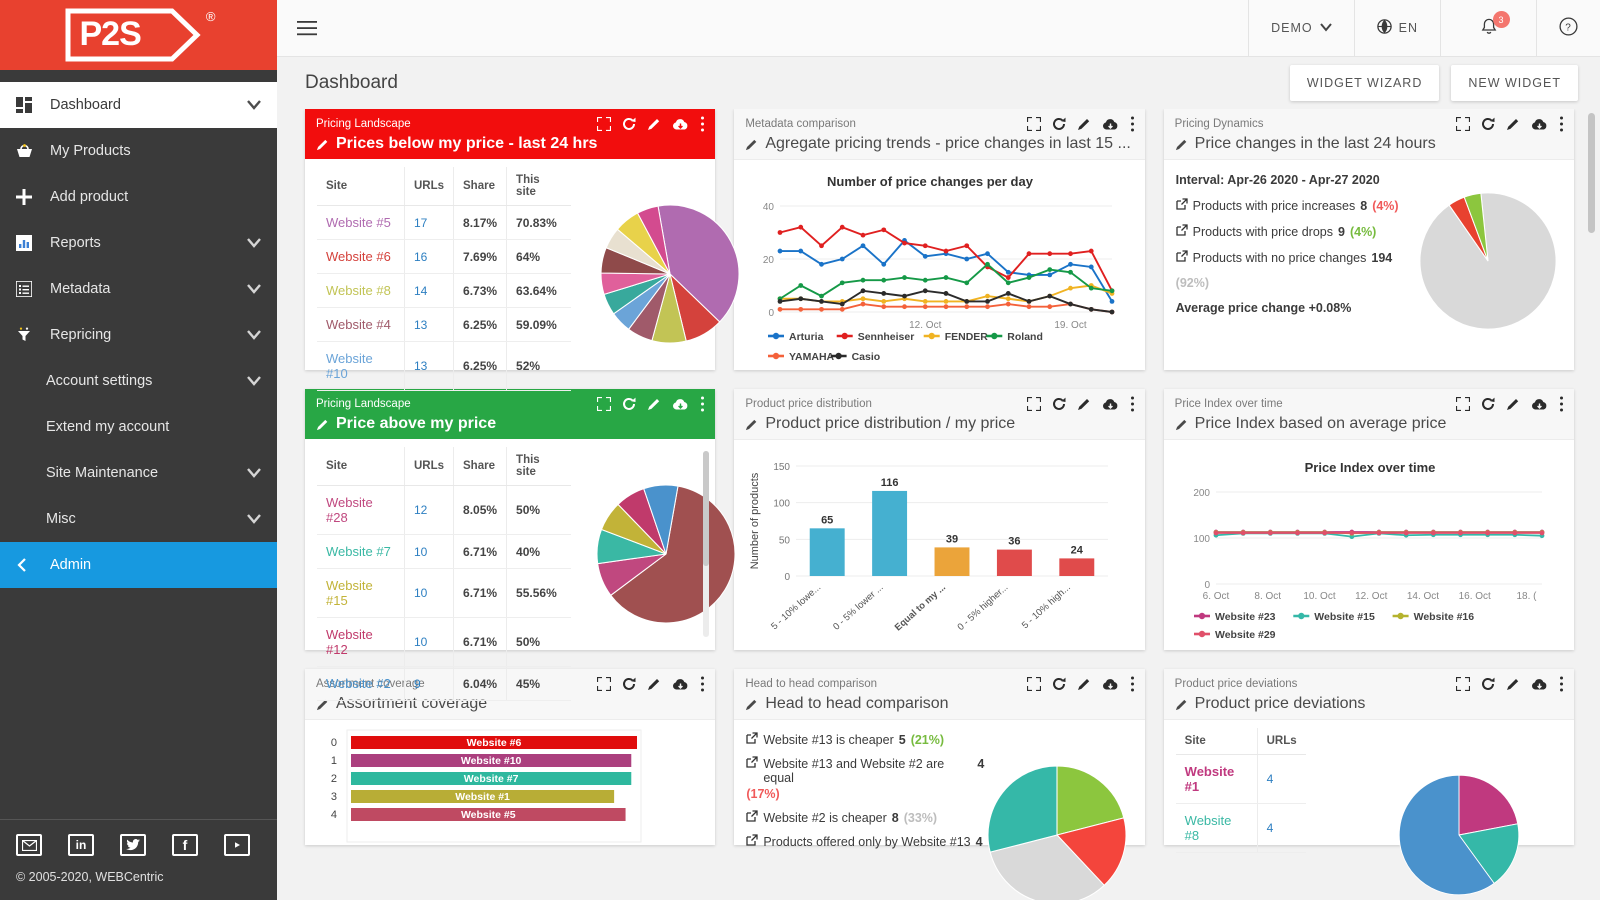  I want to click on cell-site: Website #15, so click(361, 593).